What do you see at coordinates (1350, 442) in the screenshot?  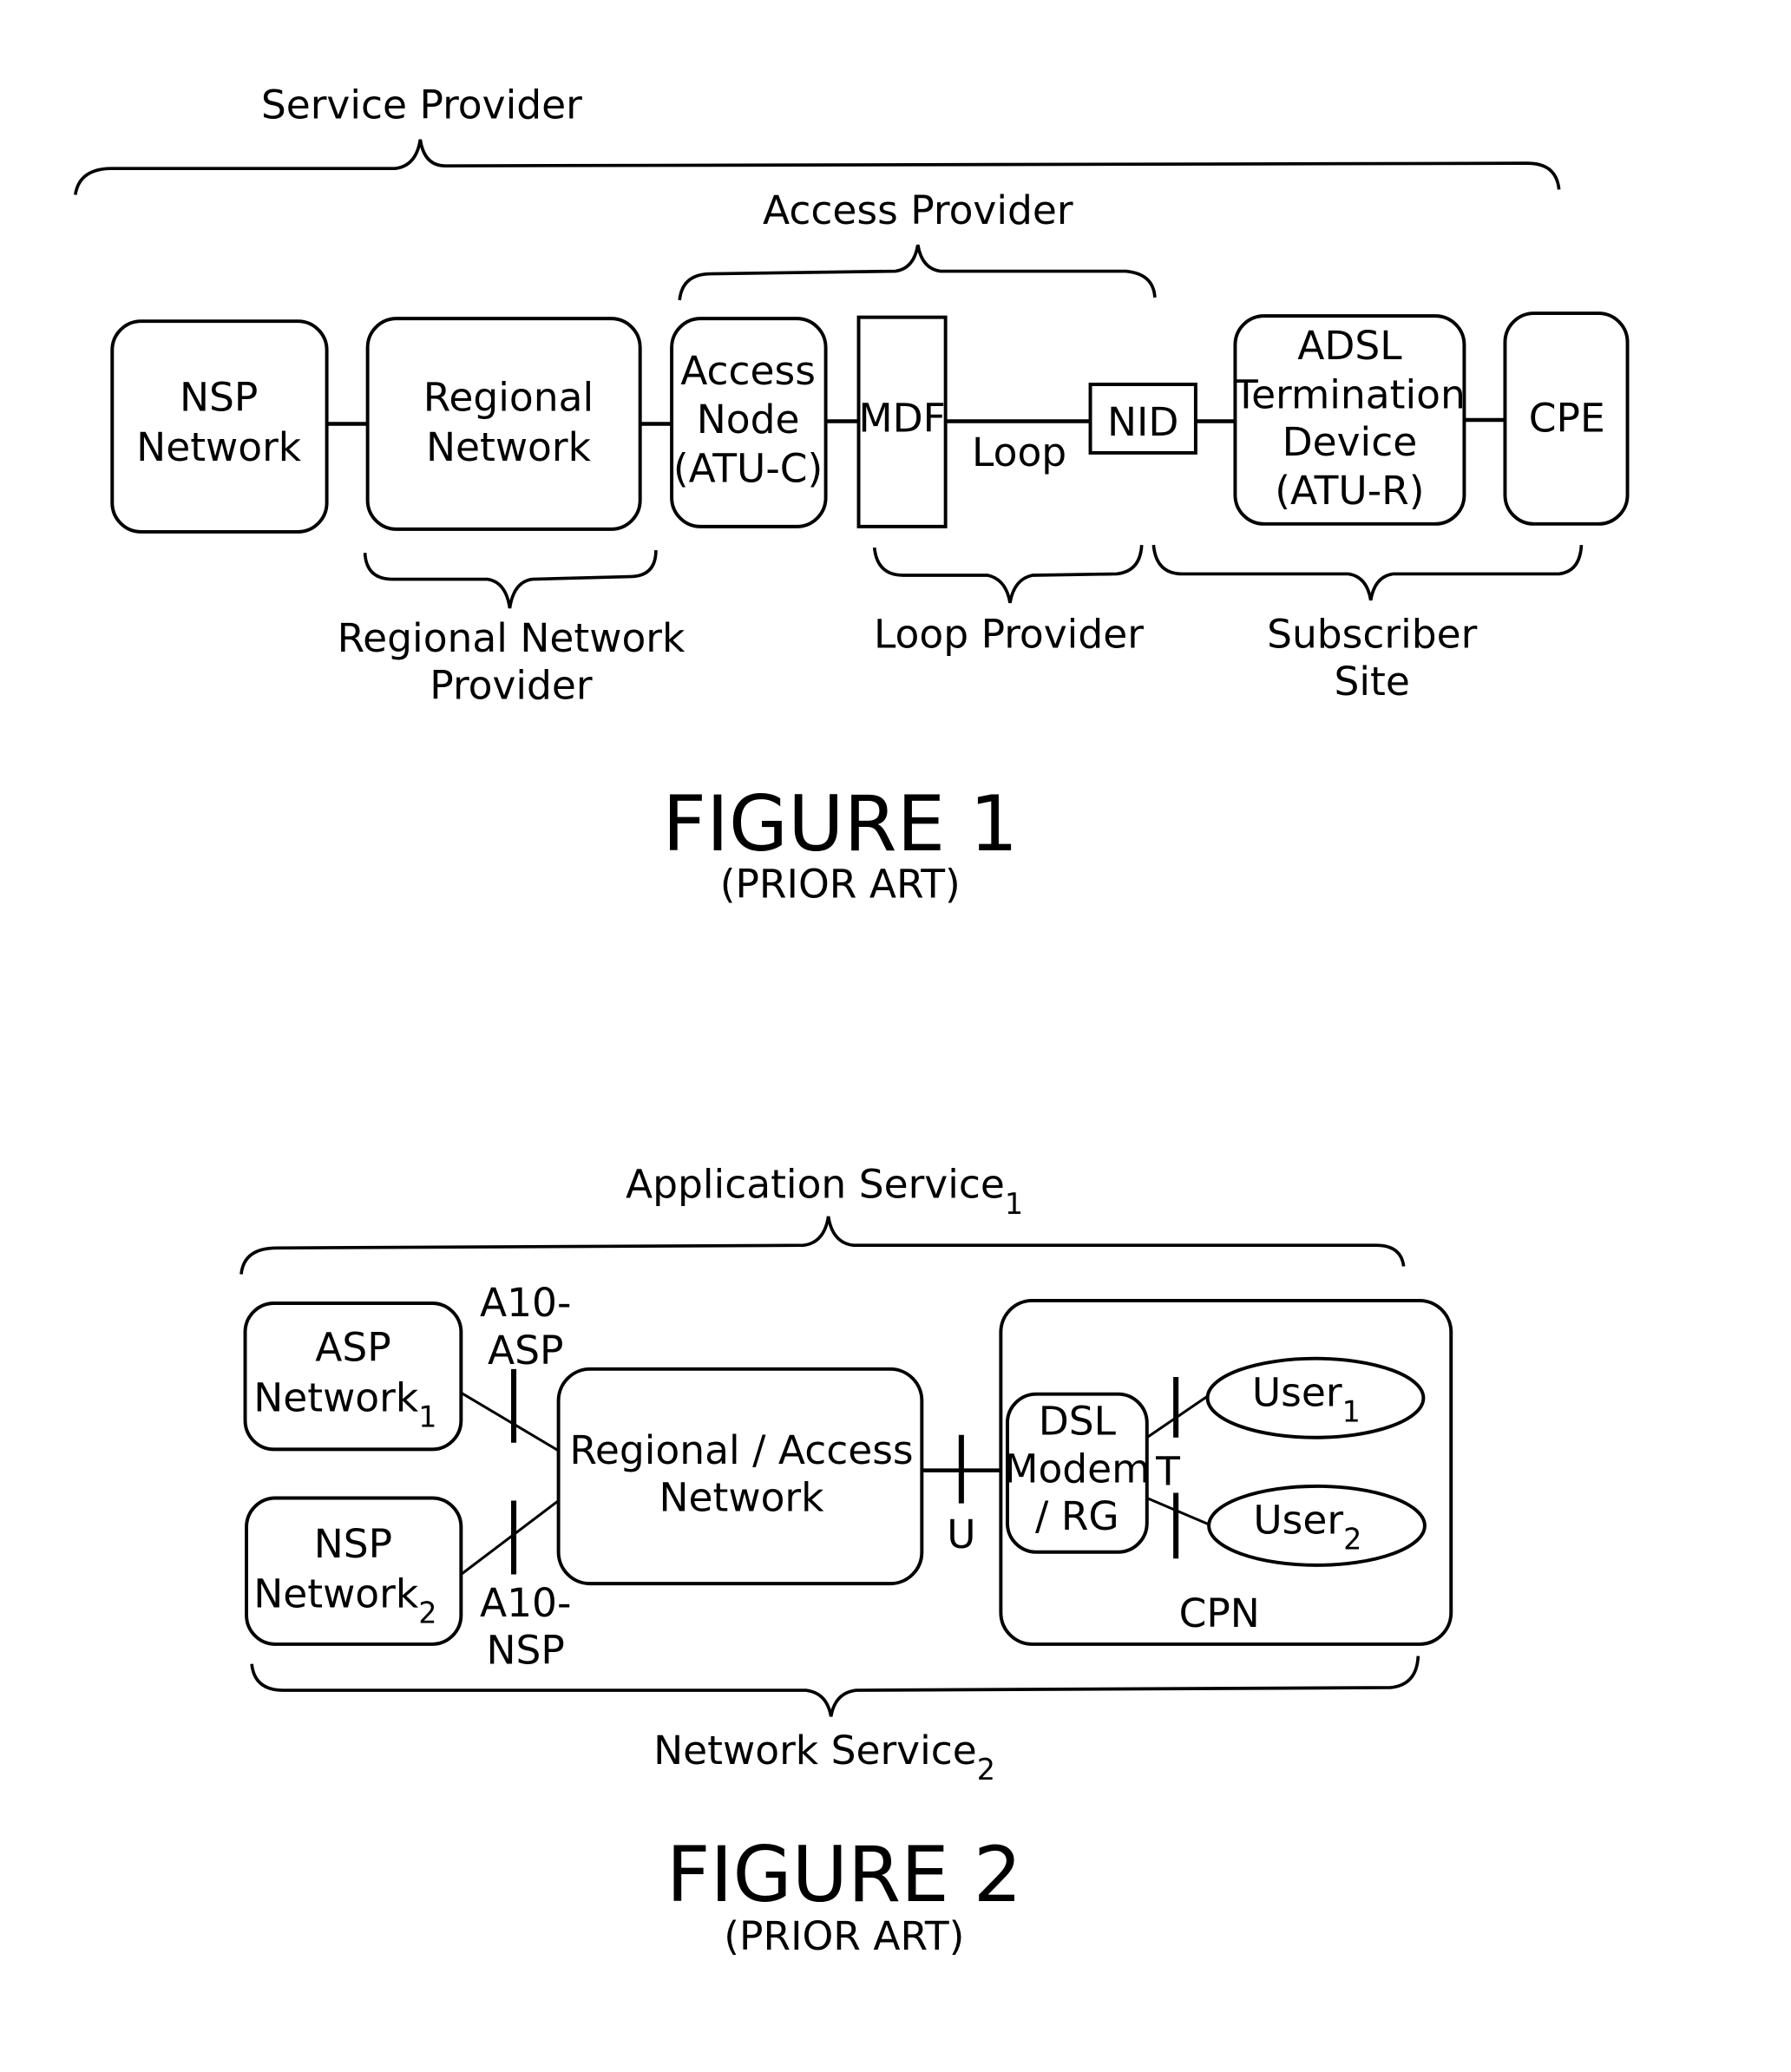 I see `svg-text: Device` at bounding box center [1350, 442].